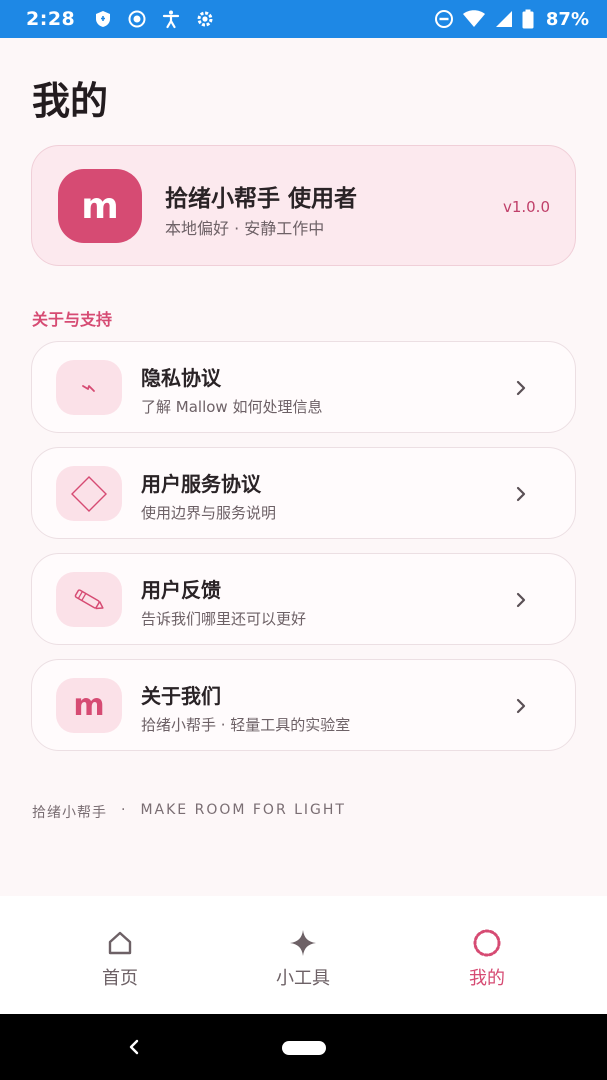 This screenshot has width=607, height=1080. What do you see at coordinates (487, 959) in the screenshot?
I see `tab-mine: 我的` at bounding box center [487, 959].